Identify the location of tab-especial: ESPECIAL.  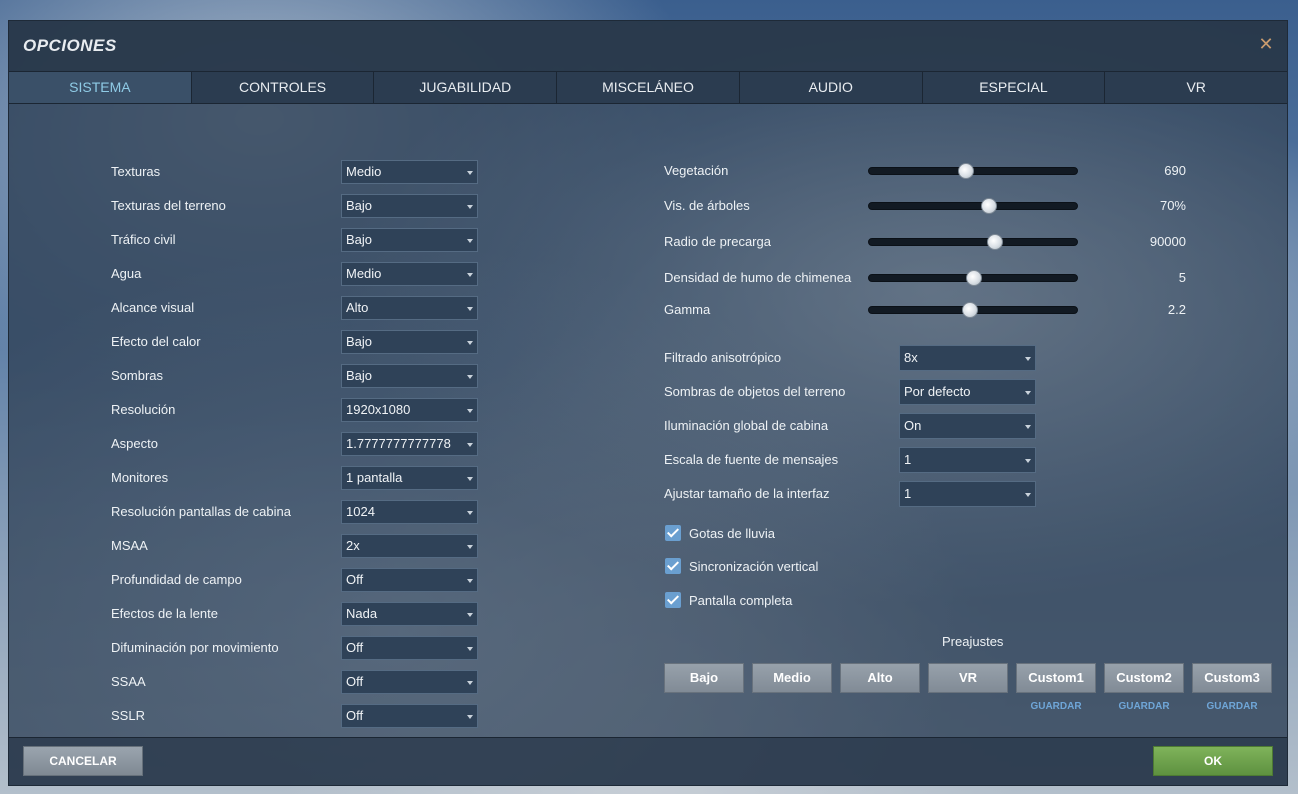
(1014, 87).